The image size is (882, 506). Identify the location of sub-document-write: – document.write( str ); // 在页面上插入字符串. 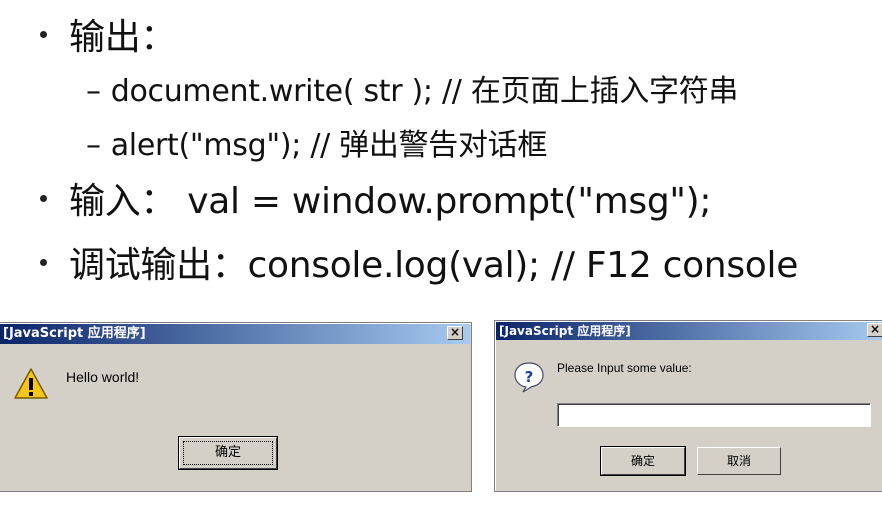
(412, 88).